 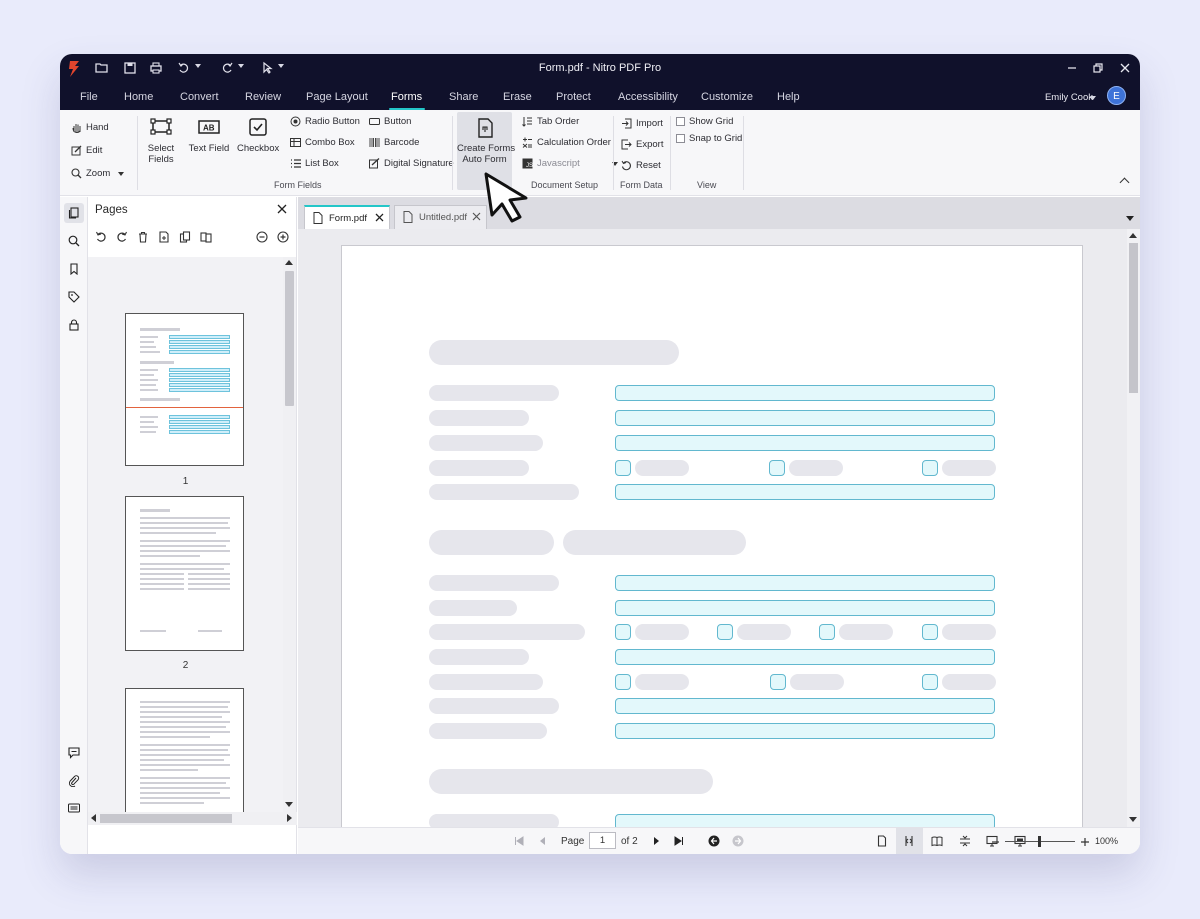 What do you see at coordinates (1039, 841) in the screenshot?
I see `zoom-slider-handle` at bounding box center [1039, 841].